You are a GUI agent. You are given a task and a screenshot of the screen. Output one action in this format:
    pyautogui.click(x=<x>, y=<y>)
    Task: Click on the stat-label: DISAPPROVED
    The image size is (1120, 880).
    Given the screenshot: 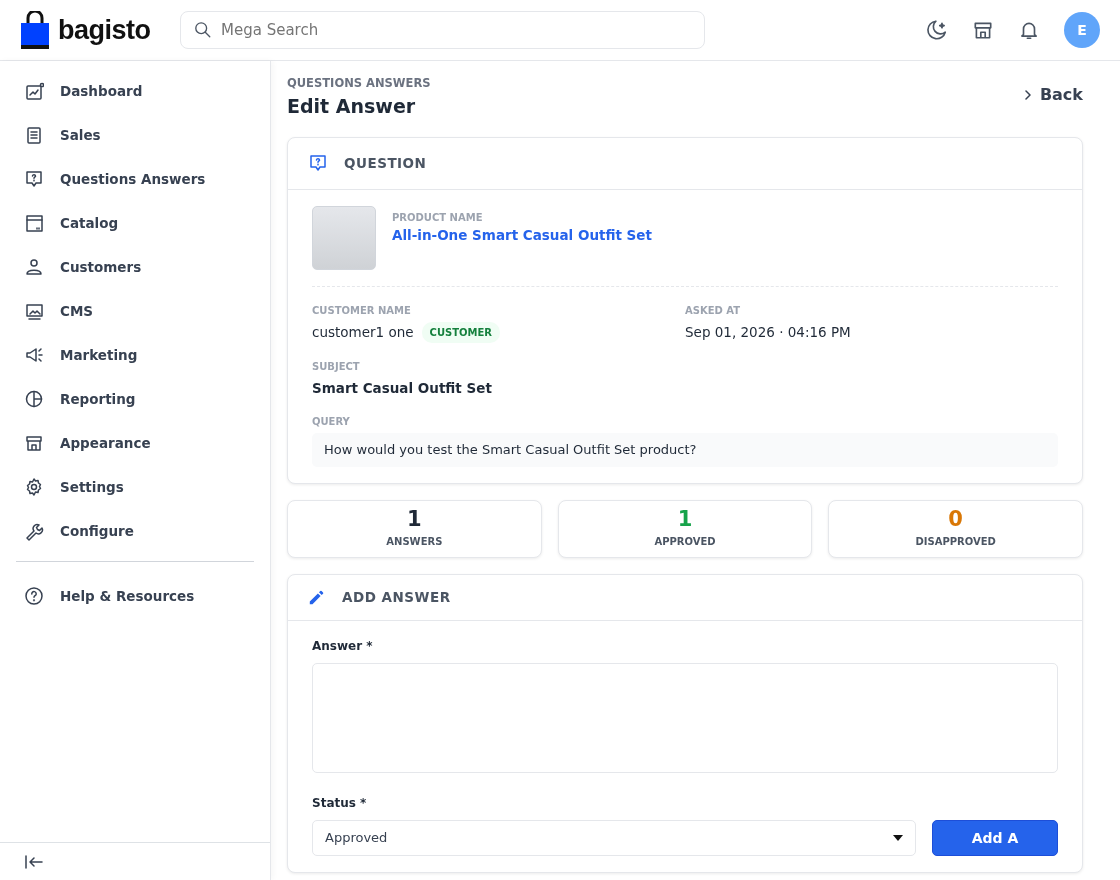 What is the action you would take?
    pyautogui.click(x=955, y=541)
    